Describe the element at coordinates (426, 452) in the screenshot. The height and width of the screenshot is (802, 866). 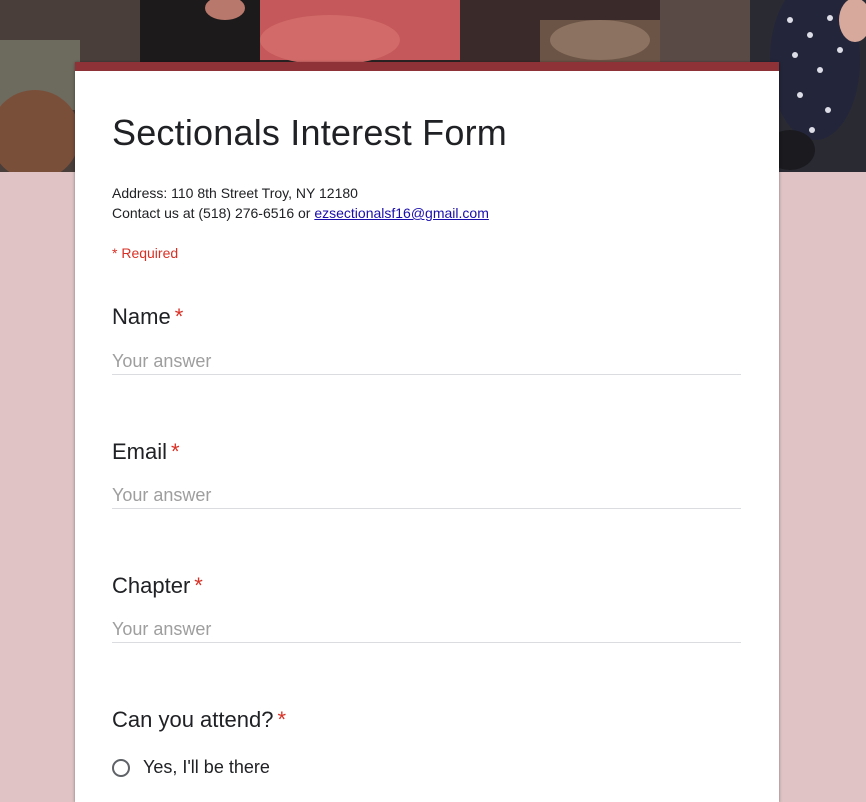
I see `question-label: Email *` at that location.